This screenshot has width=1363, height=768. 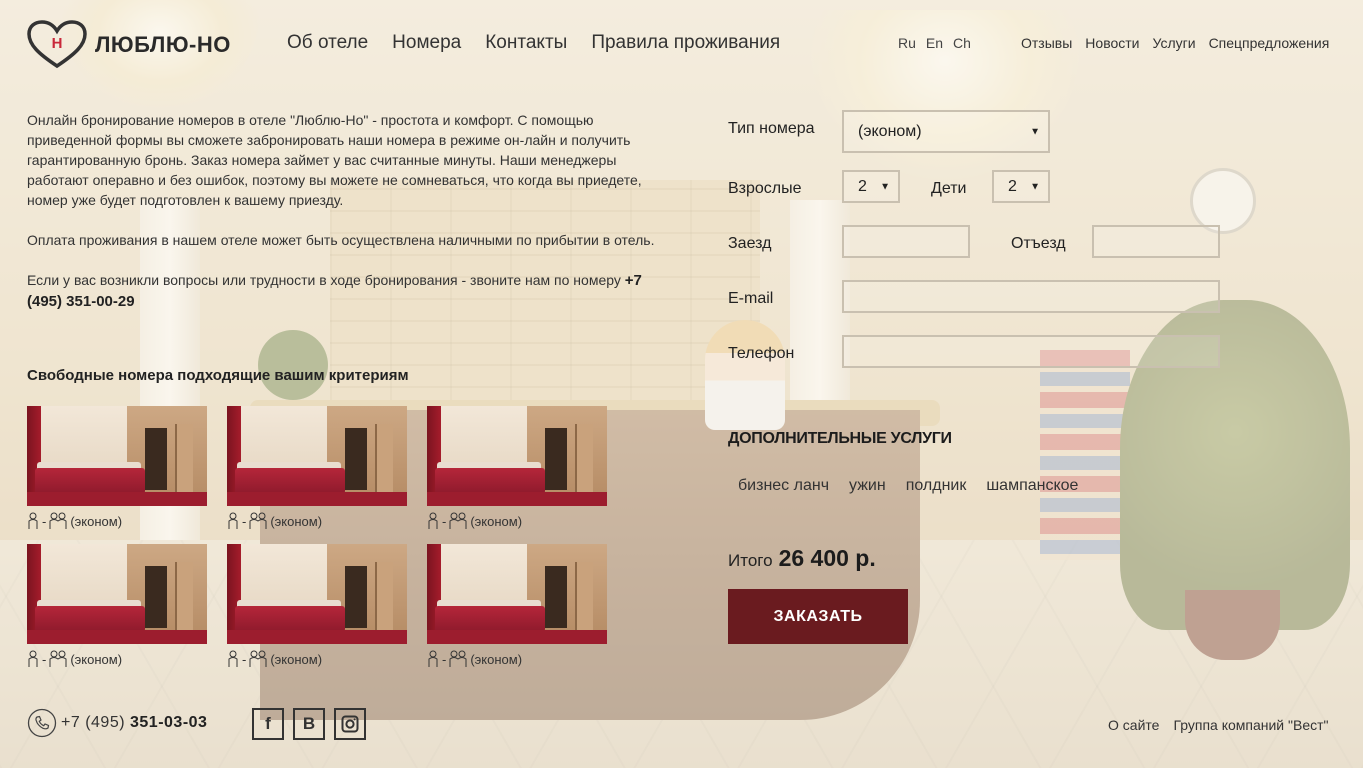 I want to click on language-switcher: Ru En Ch, so click(x=934, y=43).